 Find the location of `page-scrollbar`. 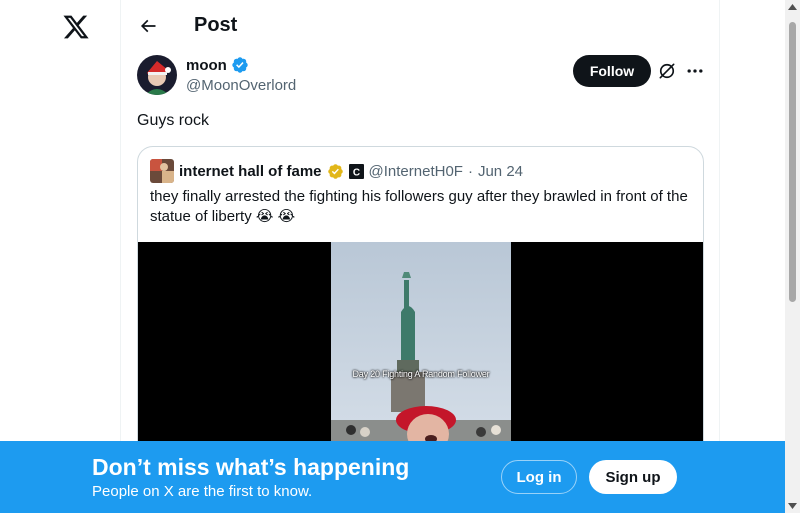

page-scrollbar is located at coordinates (792, 256).